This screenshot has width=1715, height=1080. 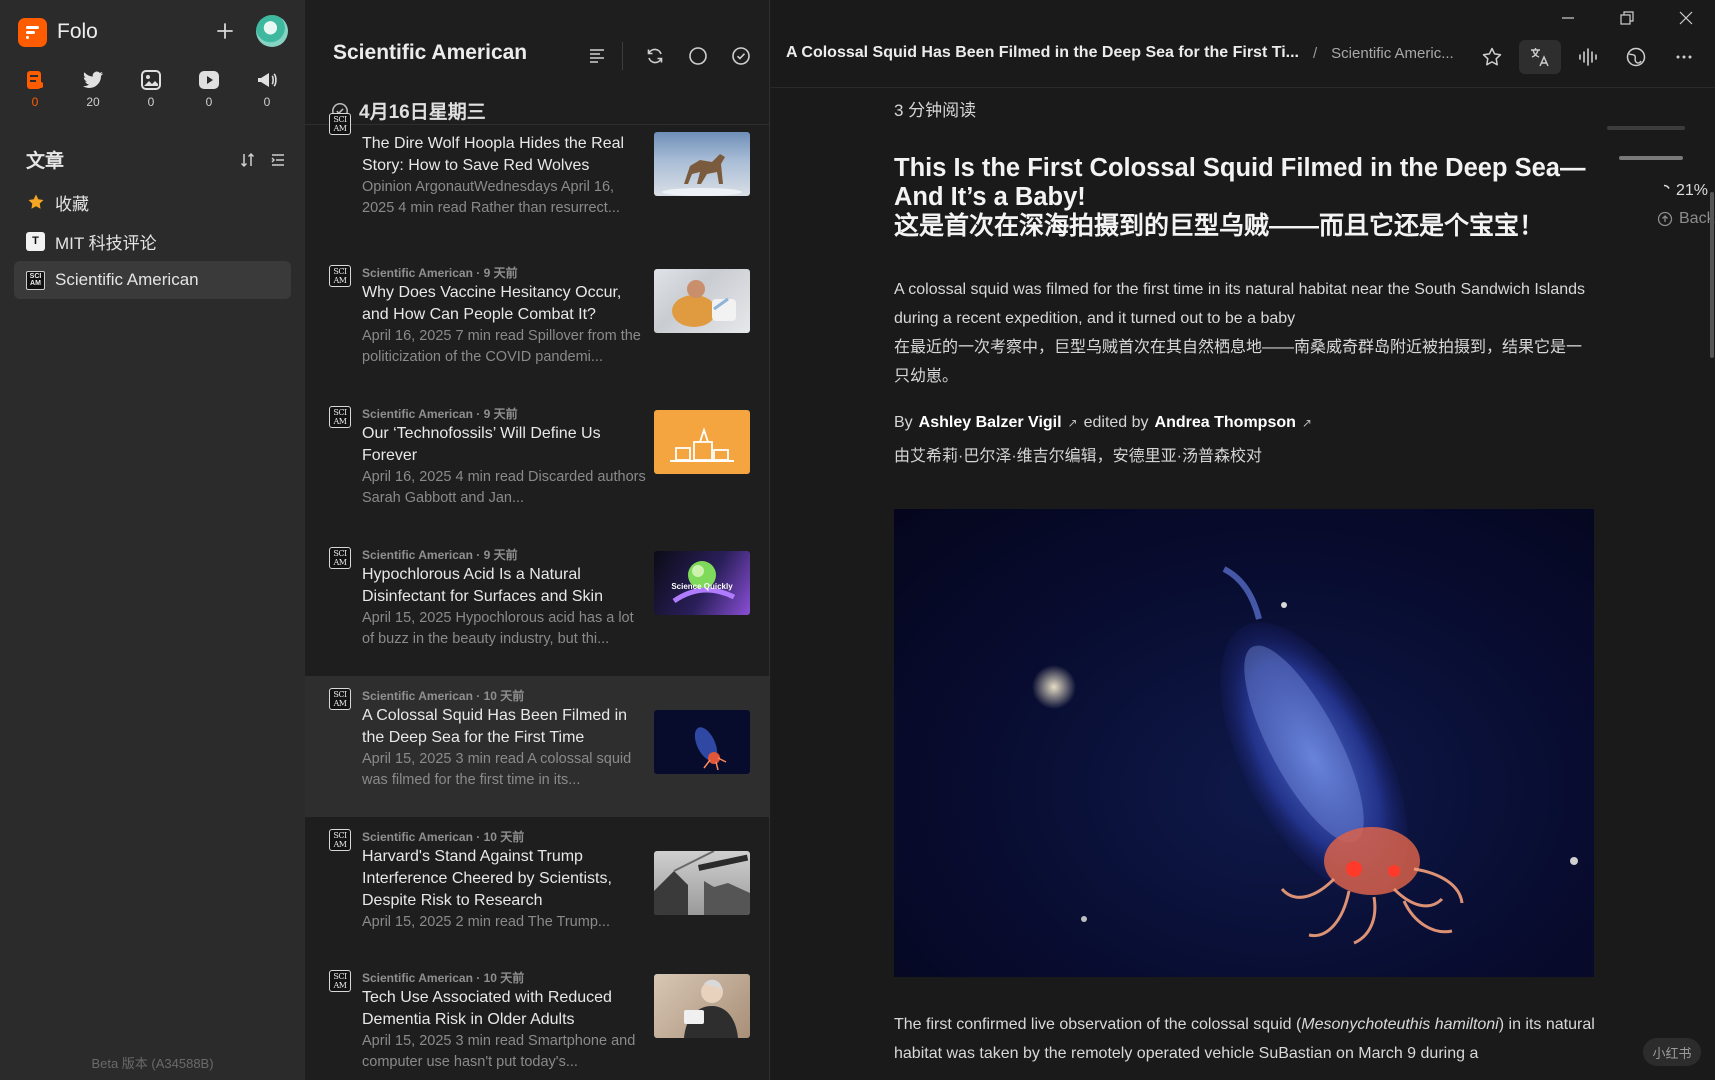 I want to click on translate-icon, so click(x=1540, y=57).